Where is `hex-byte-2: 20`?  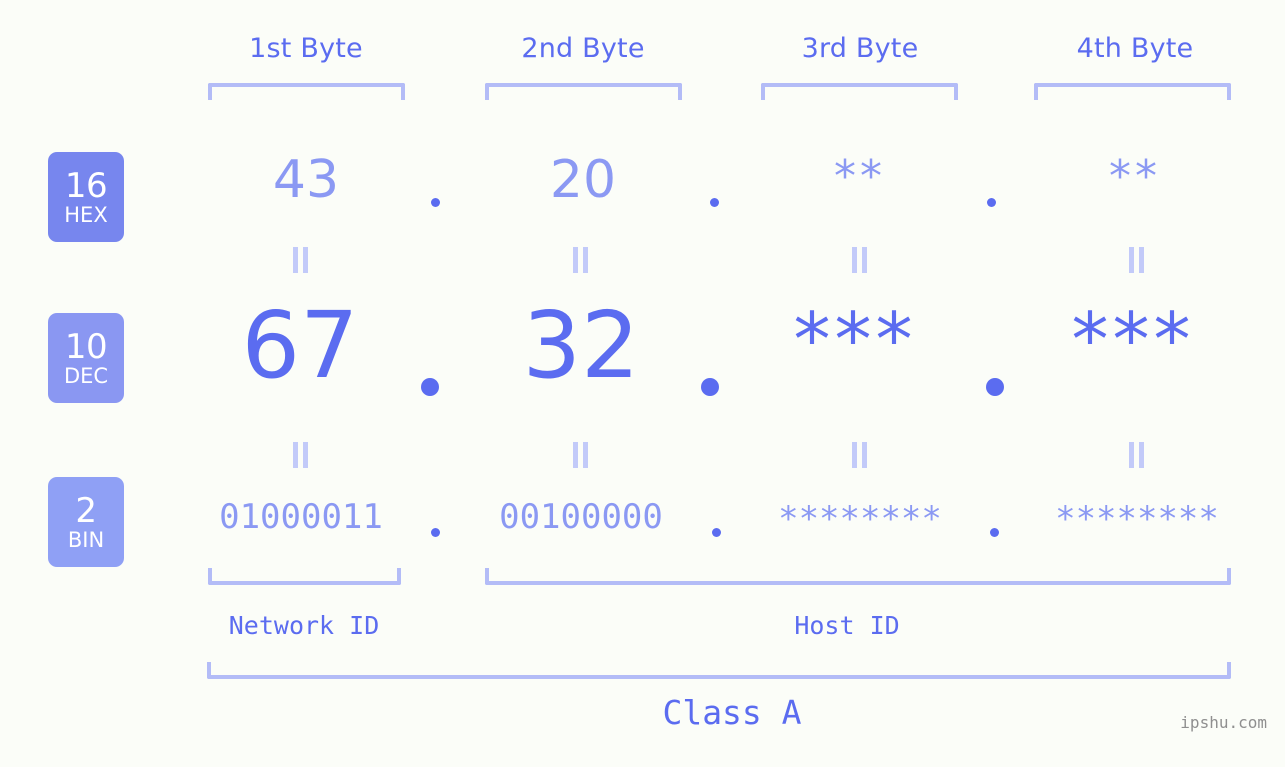 hex-byte-2: 20 is located at coordinates (583, 180).